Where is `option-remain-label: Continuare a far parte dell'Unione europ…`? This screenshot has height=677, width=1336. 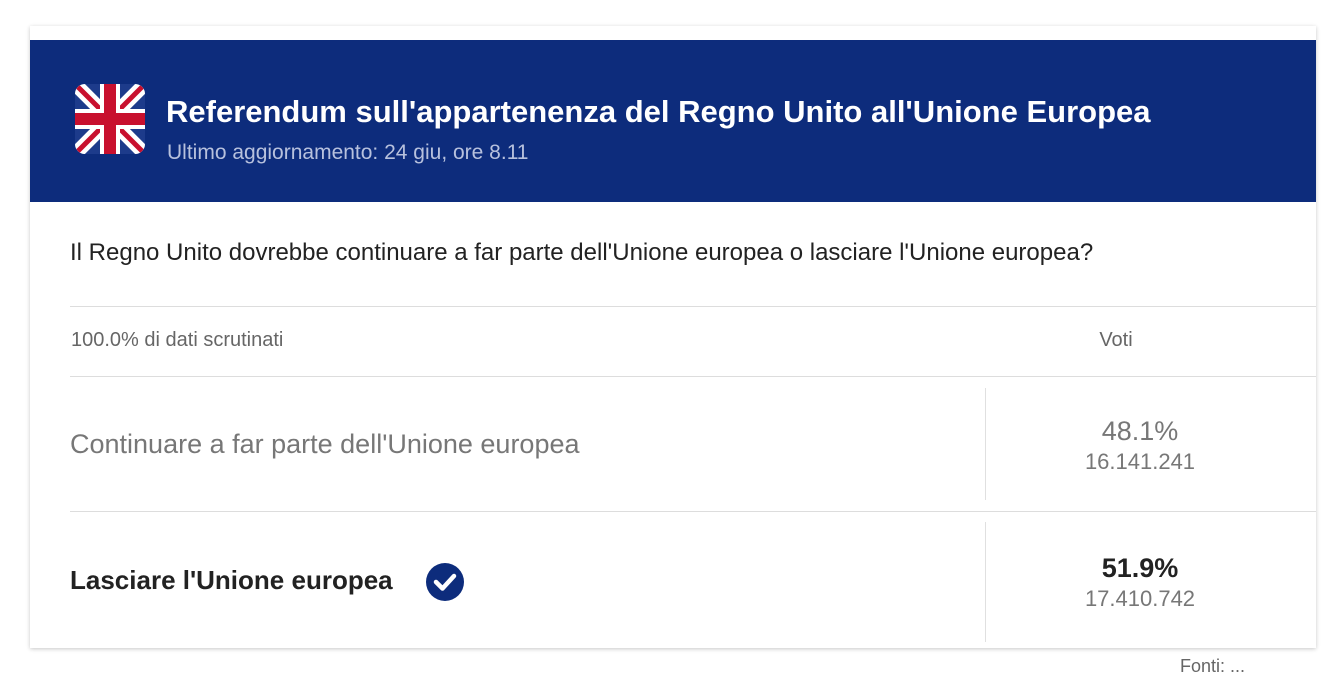 option-remain-label: Continuare a far parte dell'Unione europ… is located at coordinates (325, 444).